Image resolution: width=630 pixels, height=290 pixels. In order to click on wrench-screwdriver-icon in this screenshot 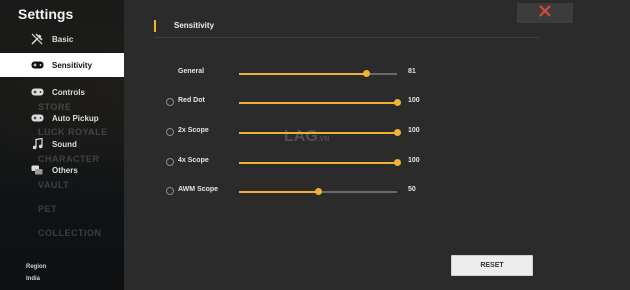, I will do `click(37, 39)`.